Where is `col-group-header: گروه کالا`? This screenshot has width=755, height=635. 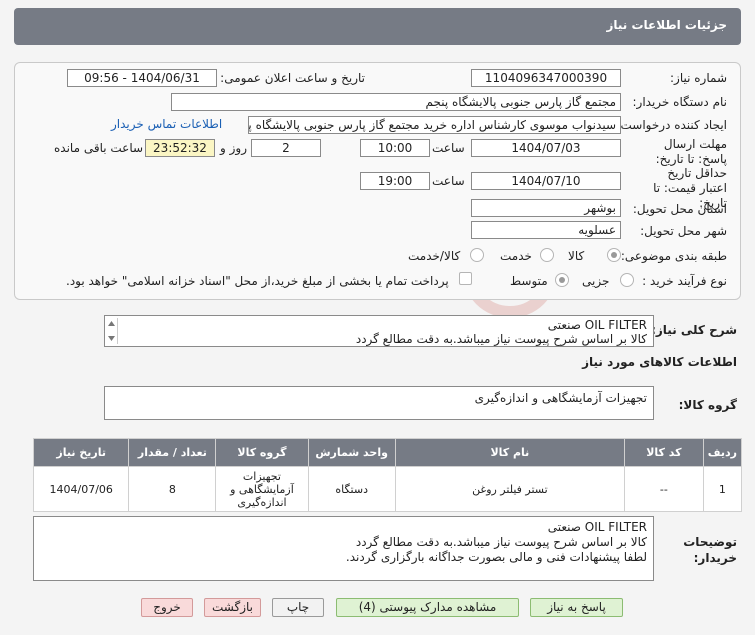
col-group-header: گروه کالا is located at coordinates (262, 452).